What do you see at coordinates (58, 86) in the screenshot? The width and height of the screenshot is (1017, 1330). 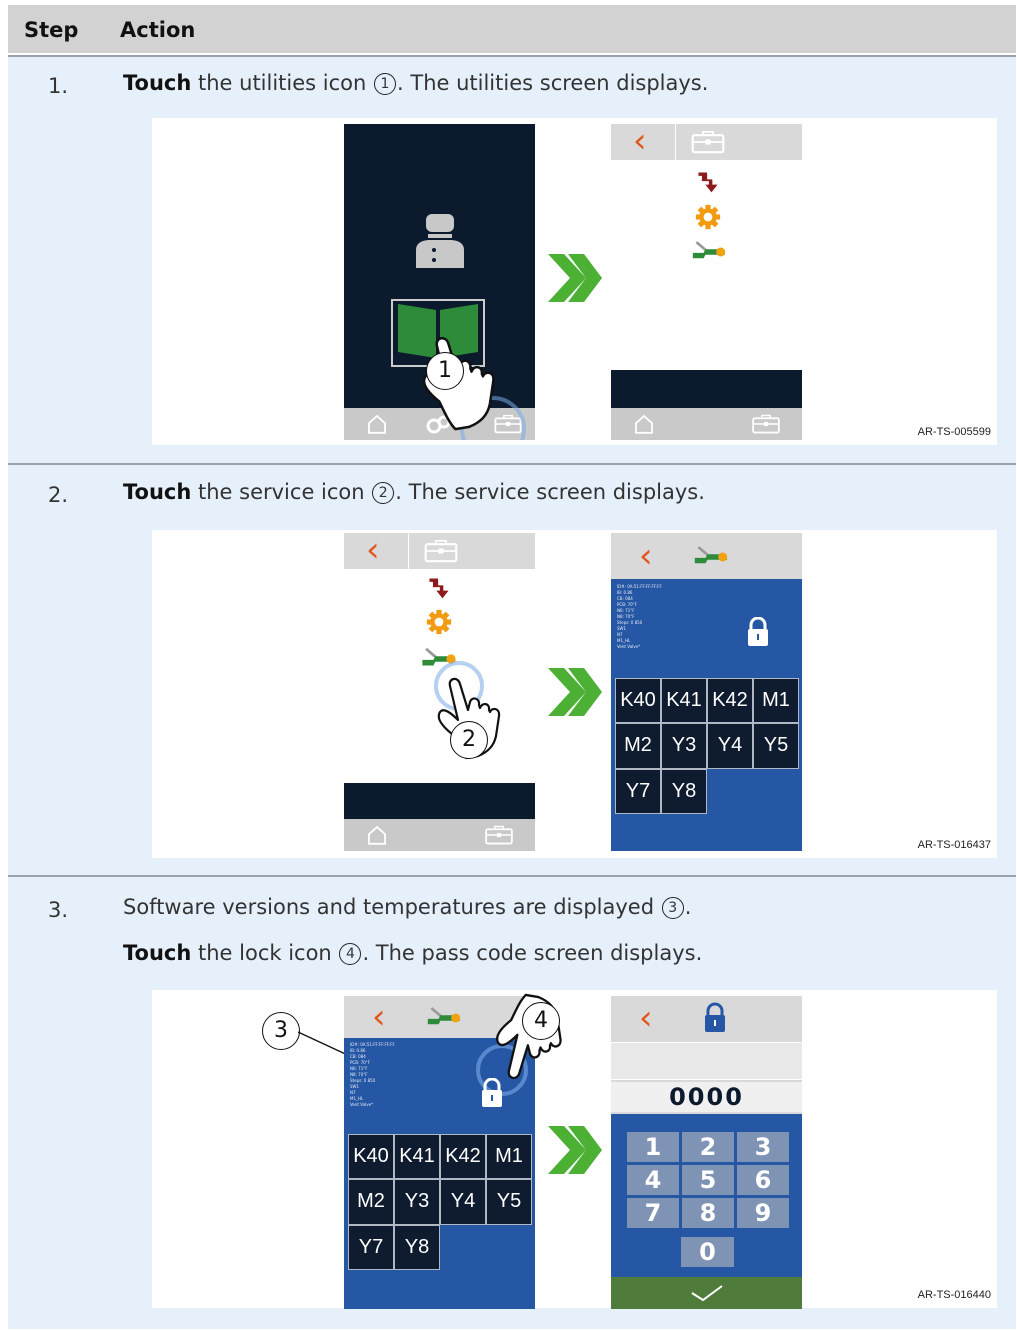 I see `step-number: 1.` at bounding box center [58, 86].